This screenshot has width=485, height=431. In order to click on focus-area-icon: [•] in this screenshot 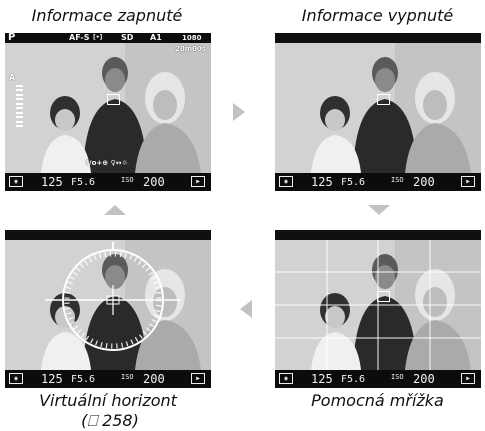, I will do `click(98, 37)`.